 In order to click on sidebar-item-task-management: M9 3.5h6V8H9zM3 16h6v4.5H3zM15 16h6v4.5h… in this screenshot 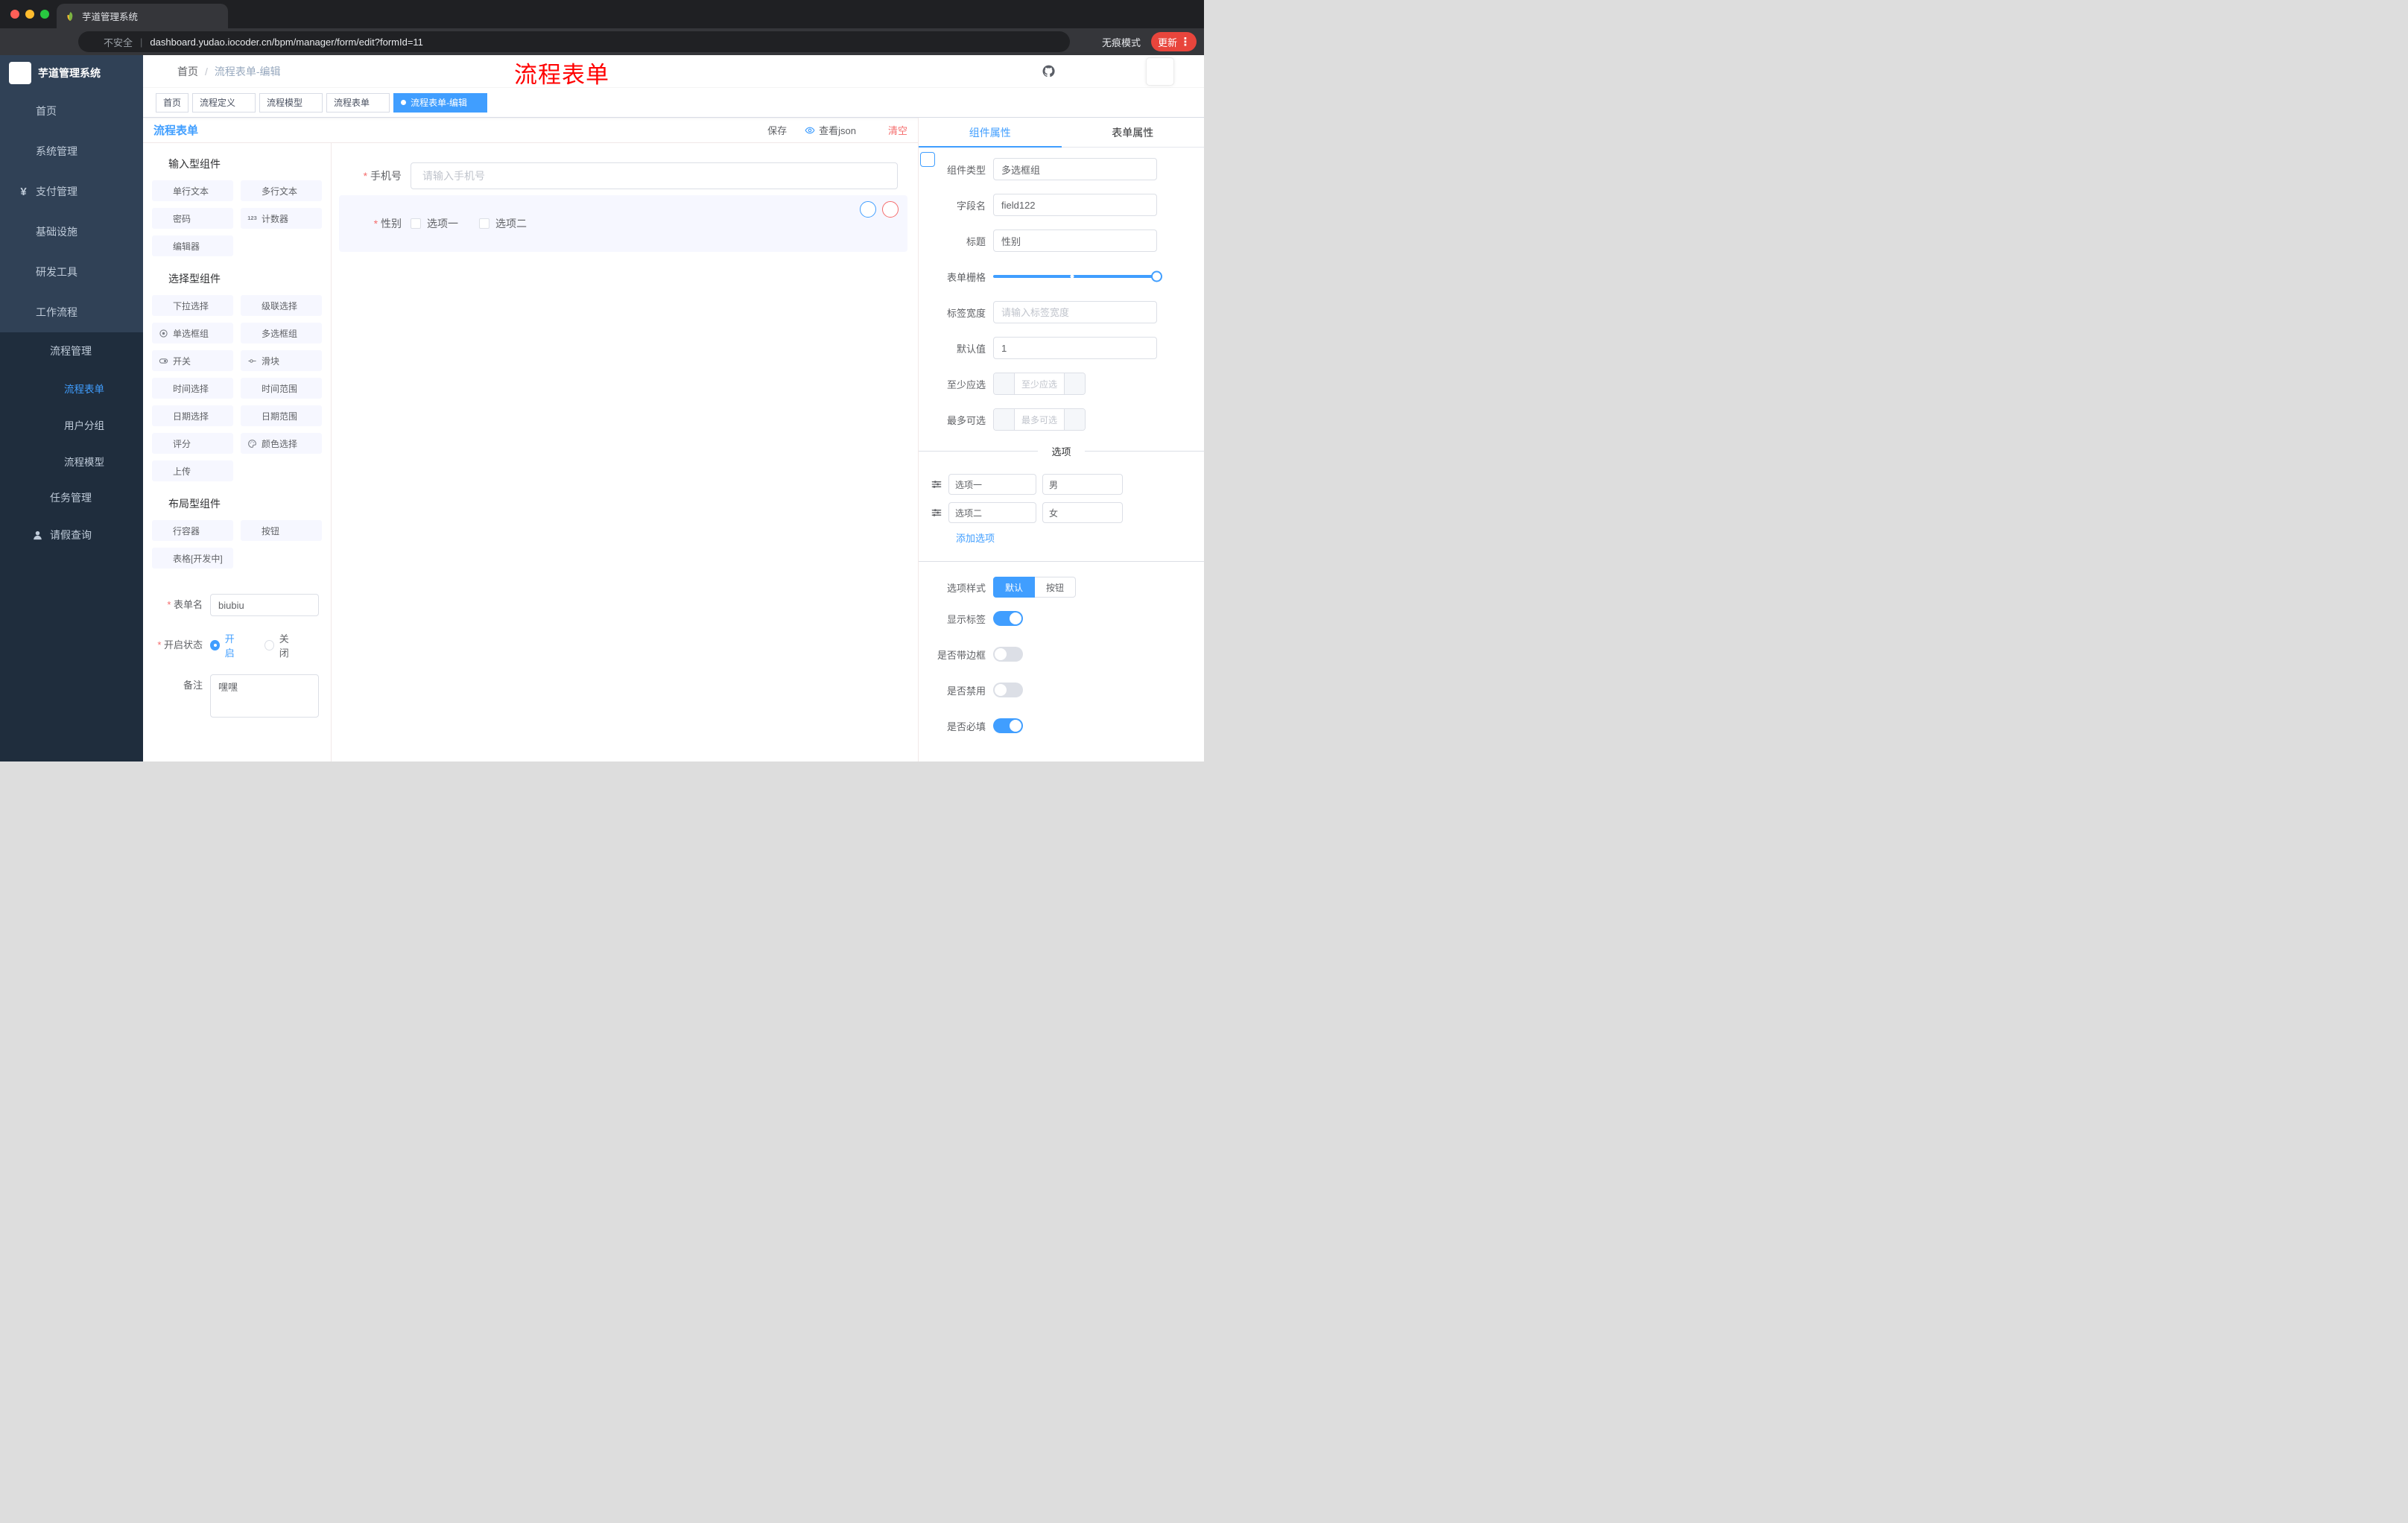, I will do `click(71, 498)`.